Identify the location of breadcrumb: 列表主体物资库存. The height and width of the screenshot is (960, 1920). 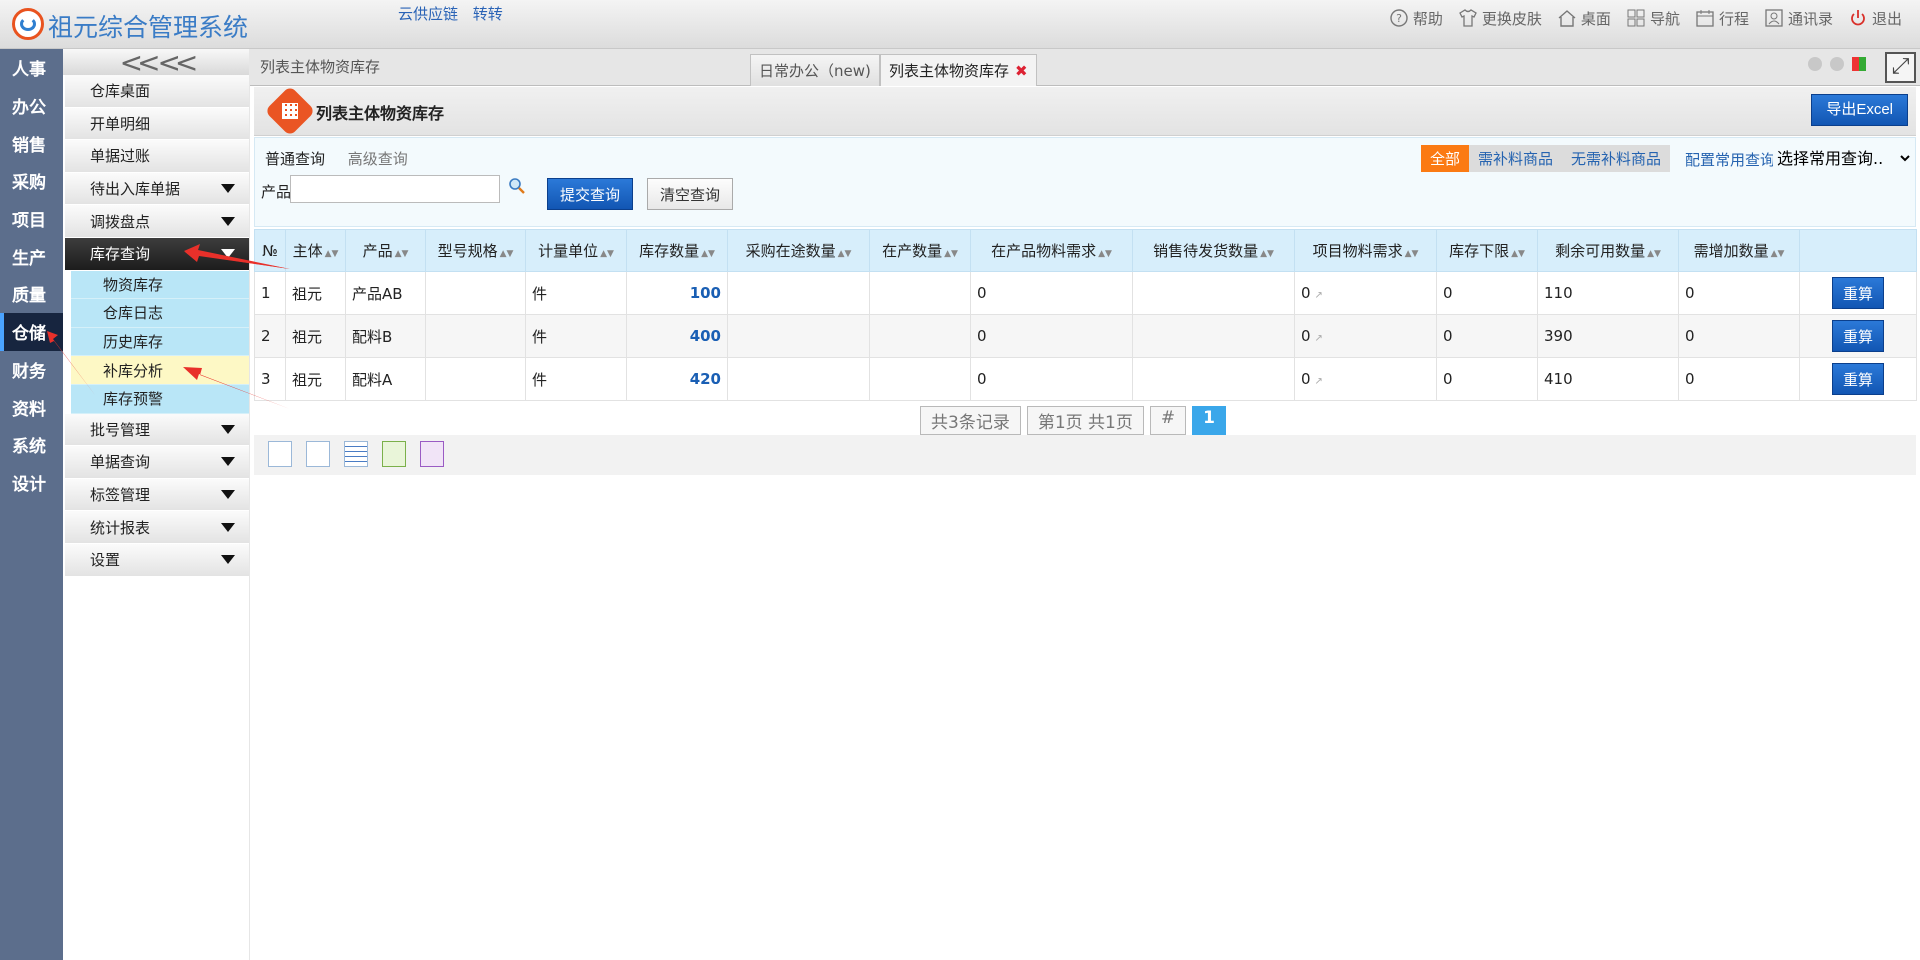
(320, 67).